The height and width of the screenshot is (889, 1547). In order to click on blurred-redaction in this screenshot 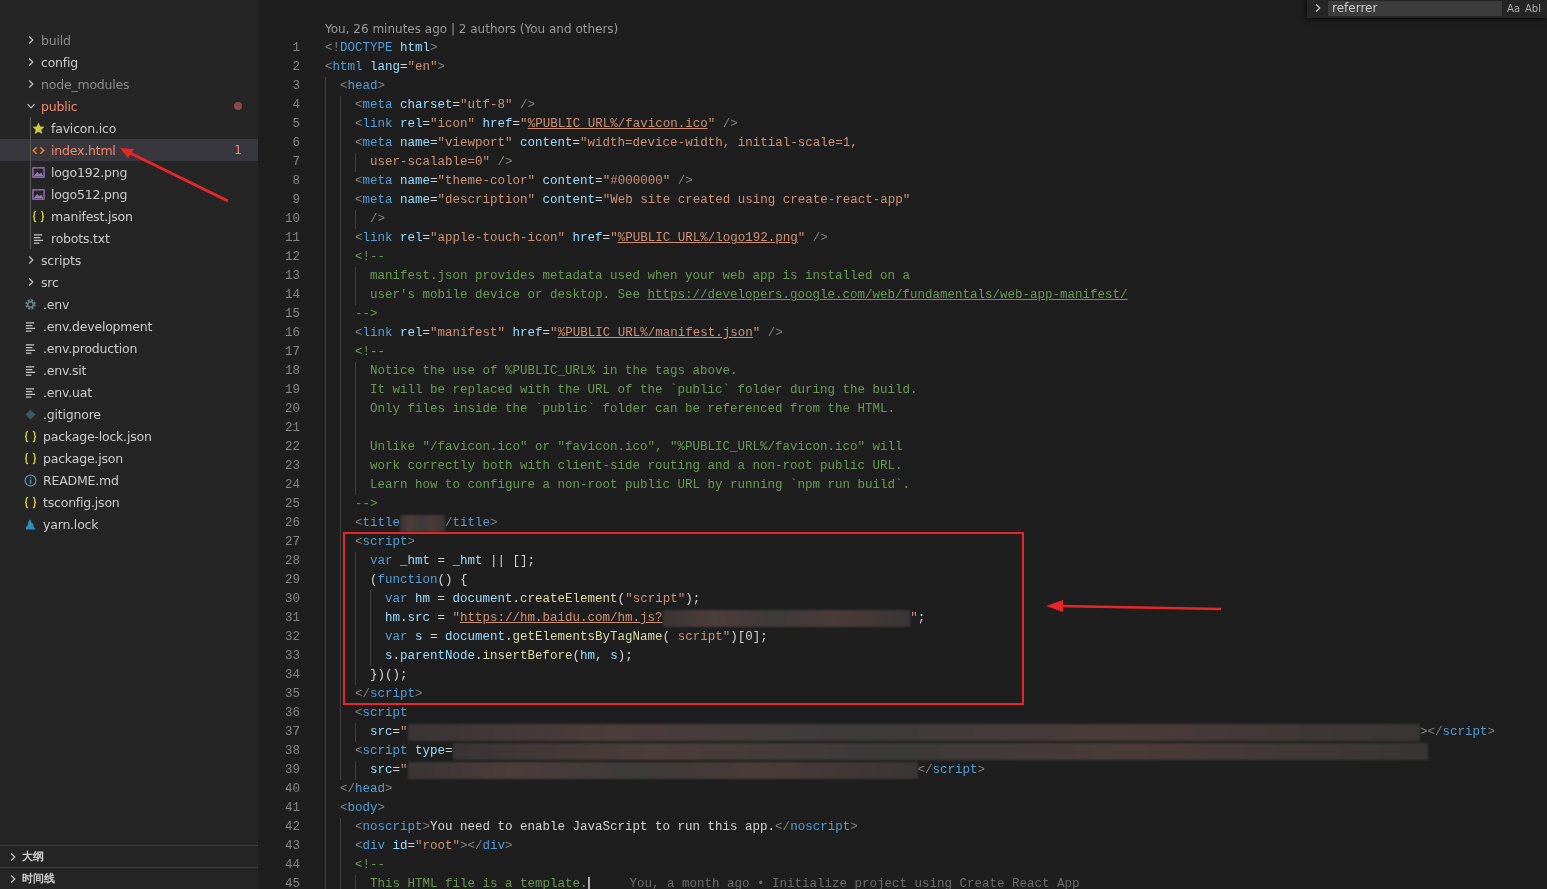, I will do `click(423, 523)`.